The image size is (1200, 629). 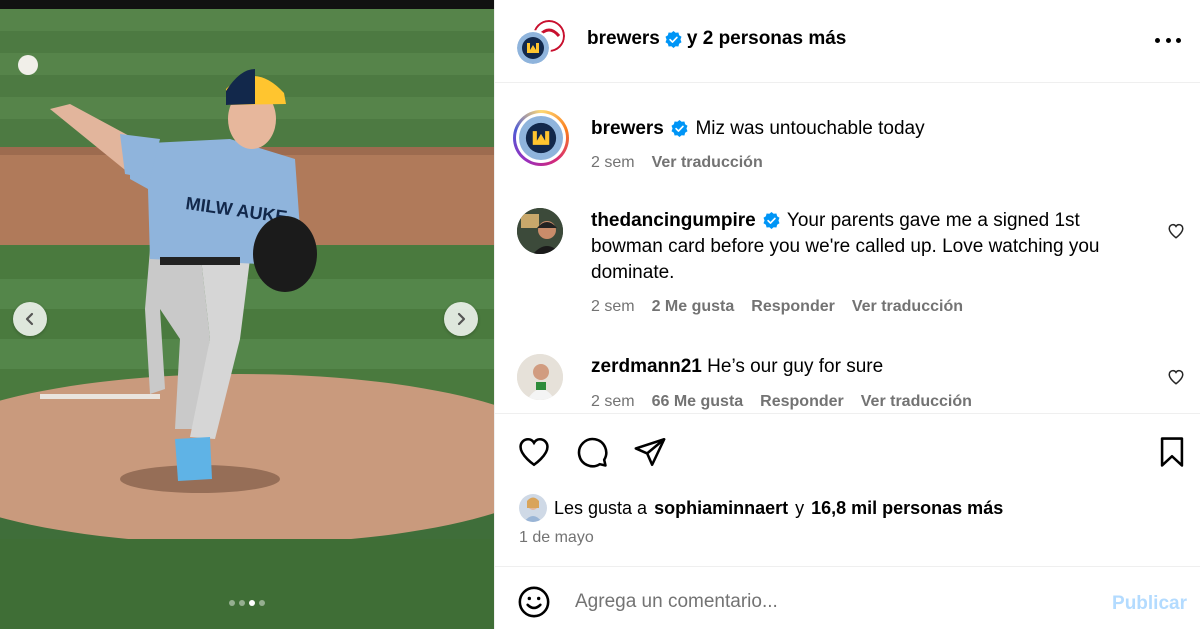 I want to click on more-options-button, so click(x=1168, y=40).